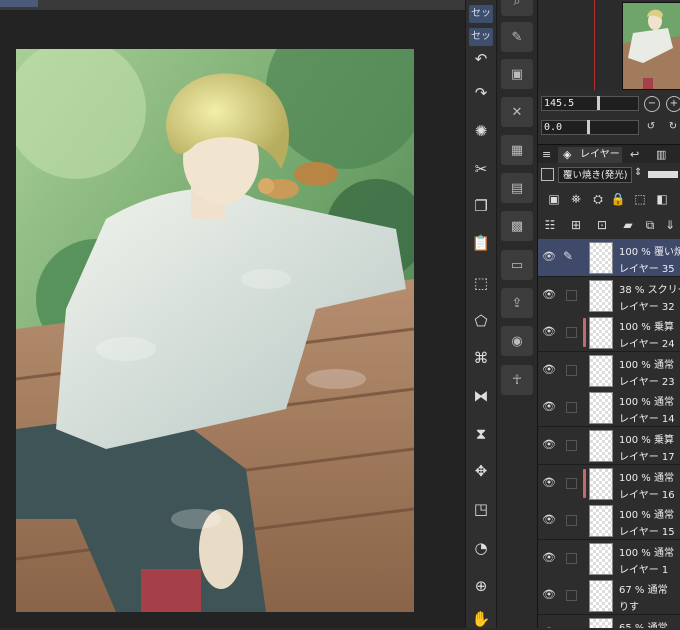 This screenshot has height=630, width=680. What do you see at coordinates (598, 103) in the screenshot?
I see `zoom-slider-handle` at bounding box center [598, 103].